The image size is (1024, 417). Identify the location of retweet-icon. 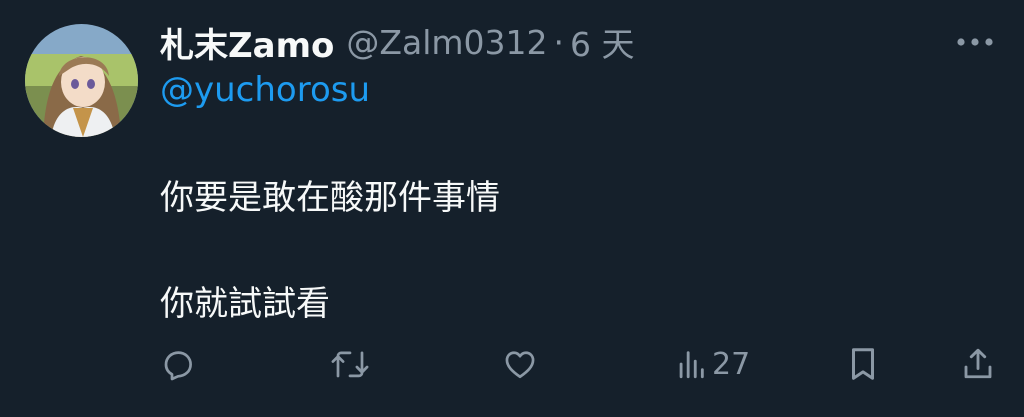
(350, 364).